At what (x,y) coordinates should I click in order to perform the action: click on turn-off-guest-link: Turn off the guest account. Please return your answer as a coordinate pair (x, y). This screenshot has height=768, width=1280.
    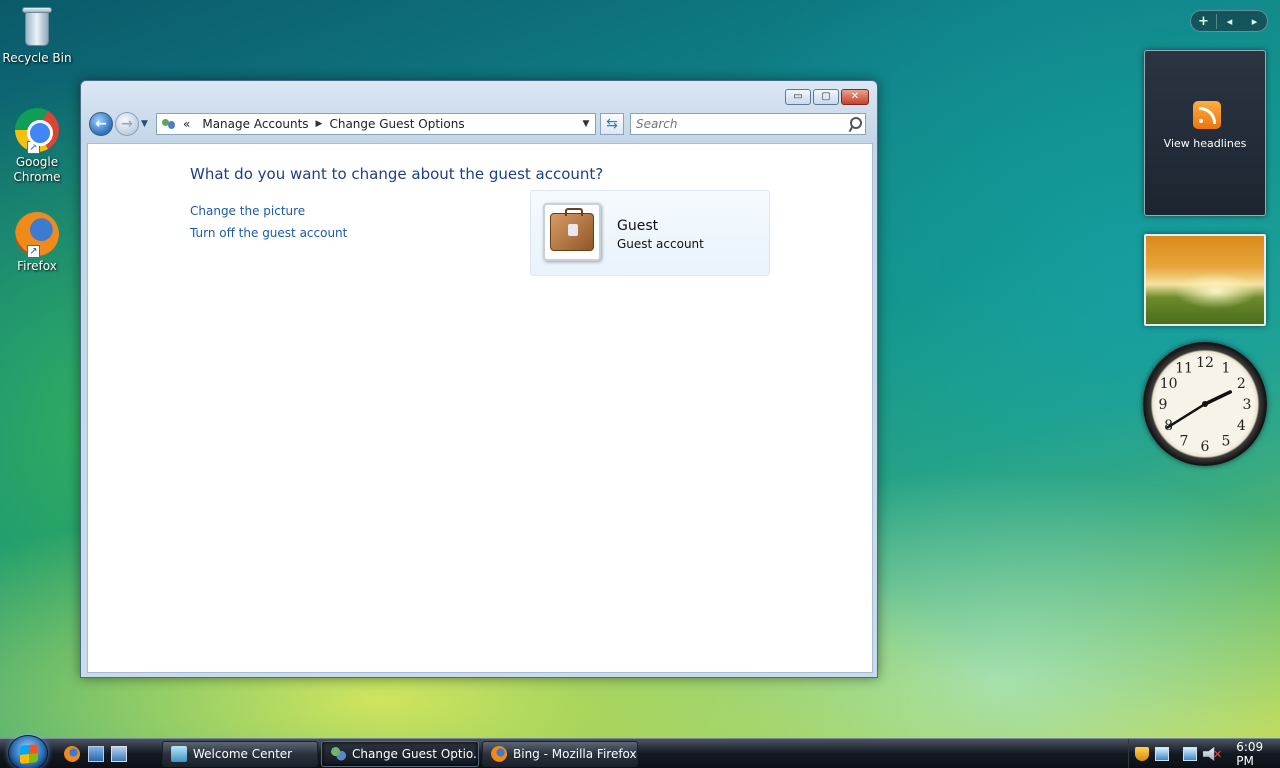
    Looking at the image, I should click on (268, 233).